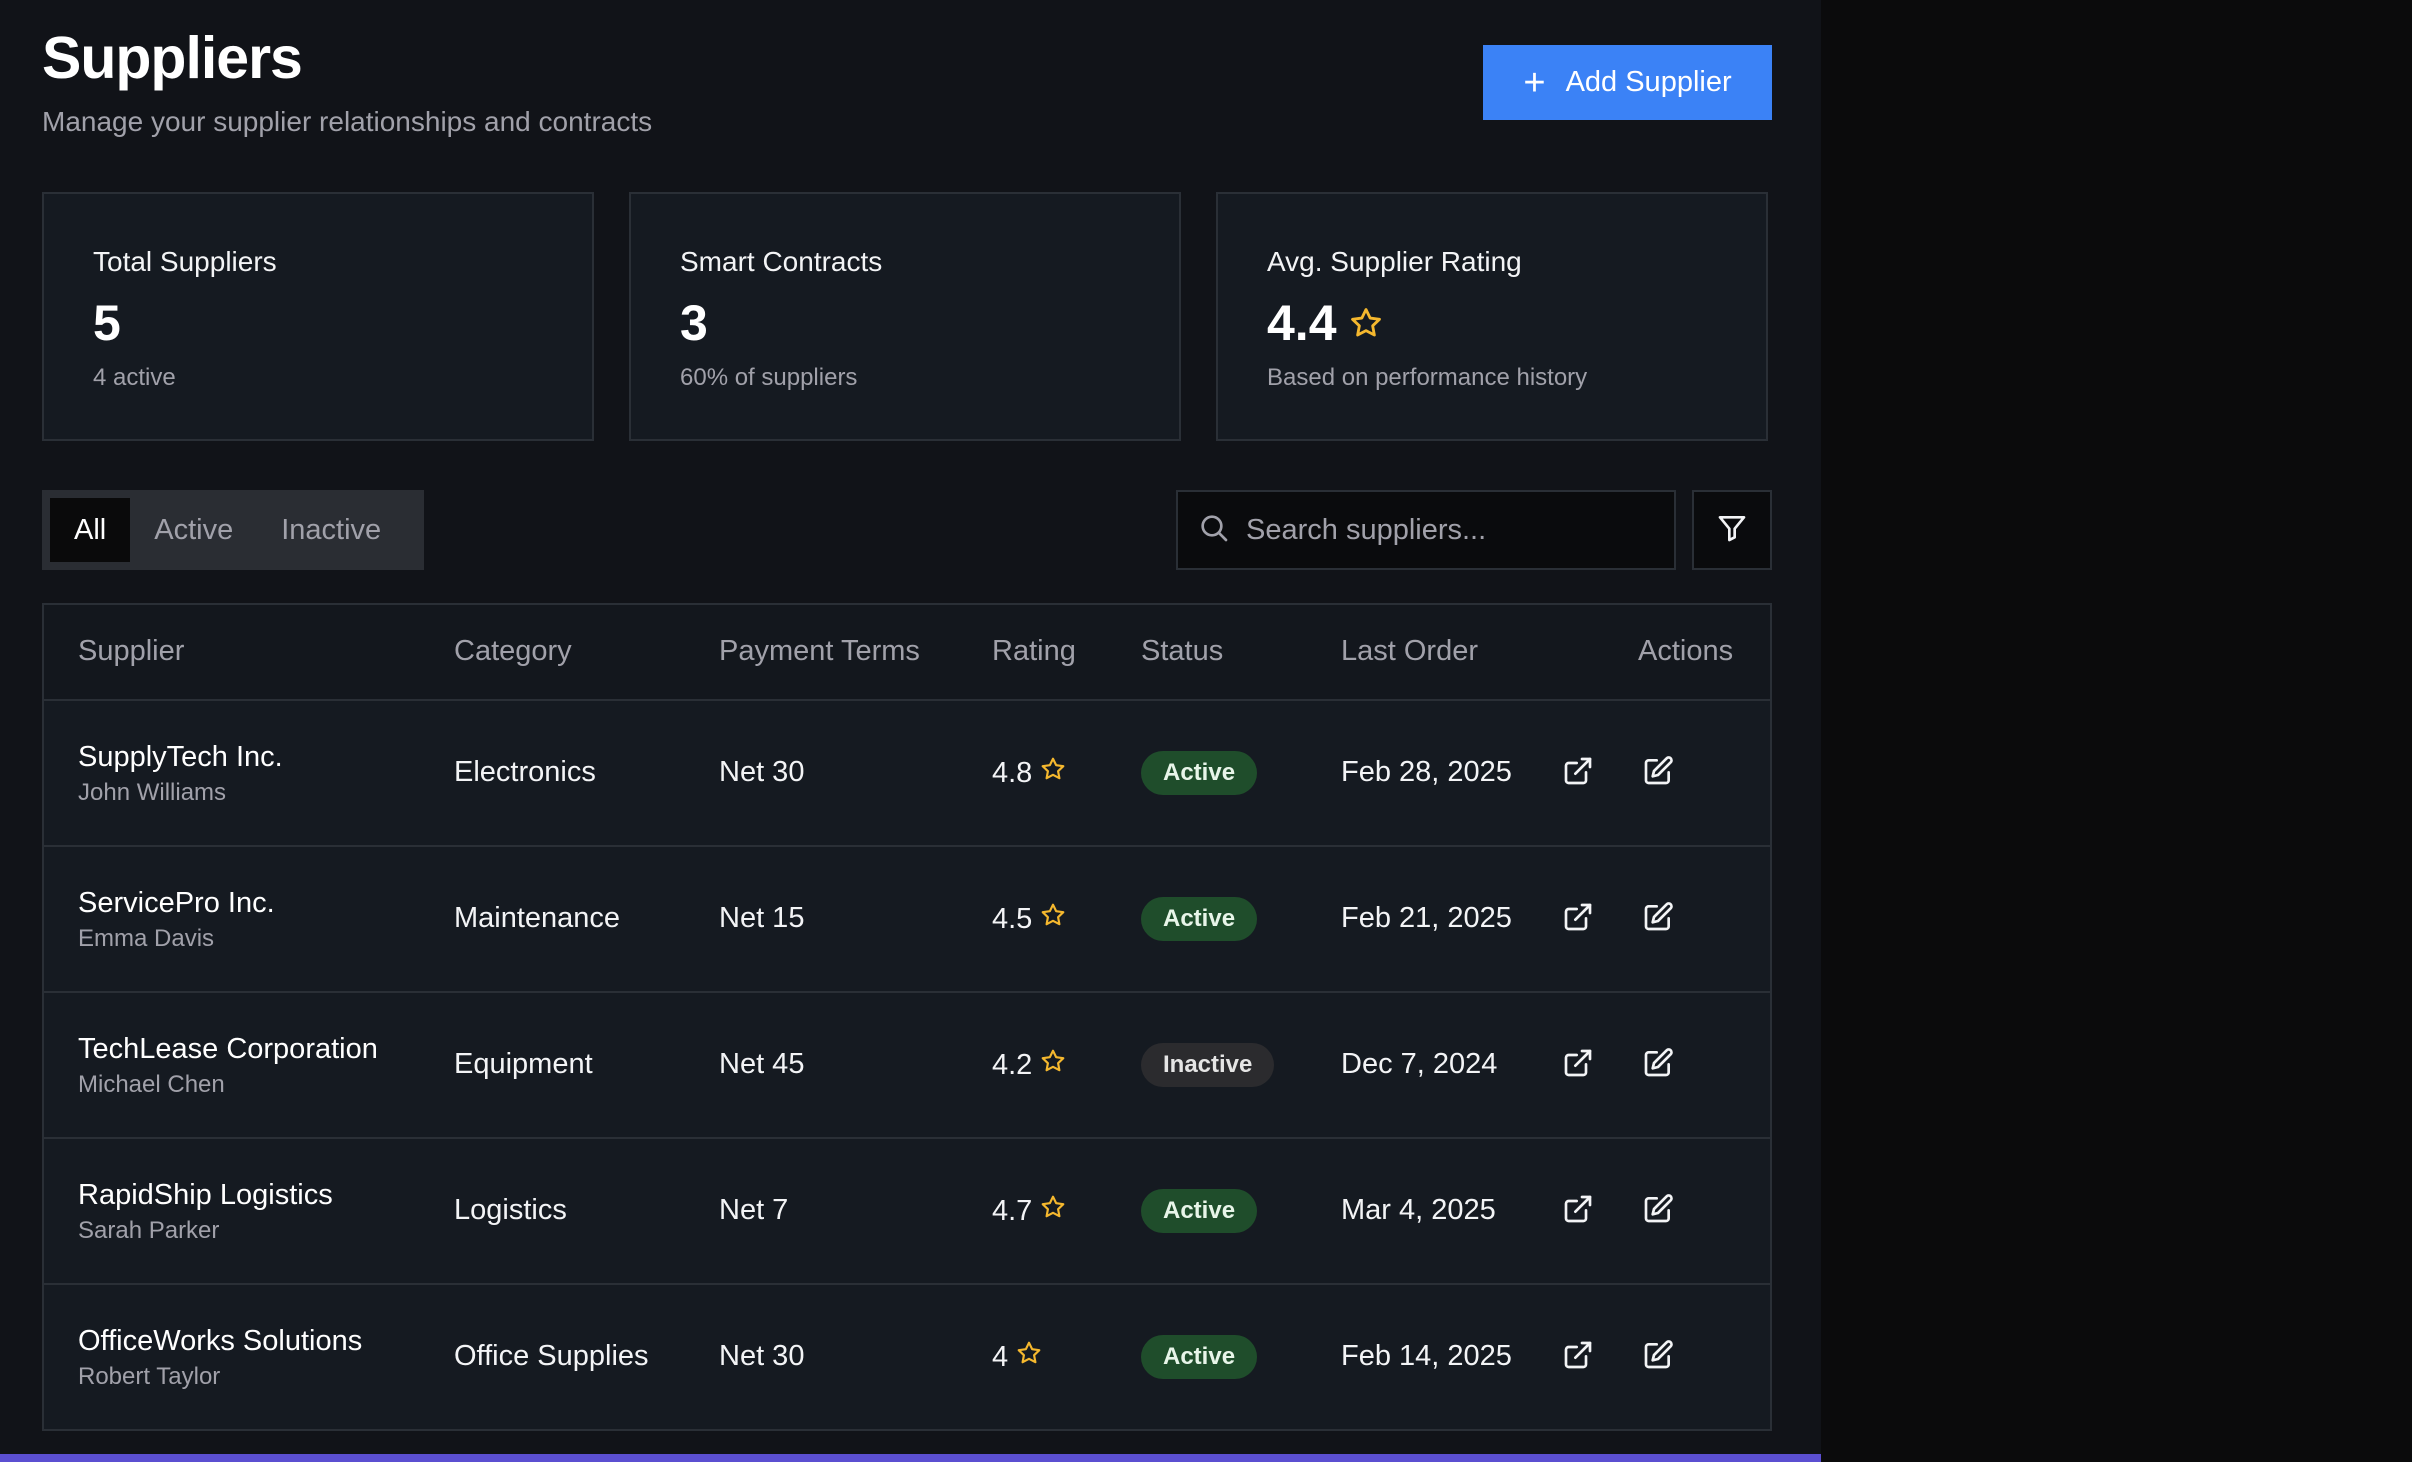 This screenshot has height=1462, width=2412. Describe the element at coordinates (1426, 772) in the screenshot. I see `last-order-date: Feb 28, 2025` at that location.